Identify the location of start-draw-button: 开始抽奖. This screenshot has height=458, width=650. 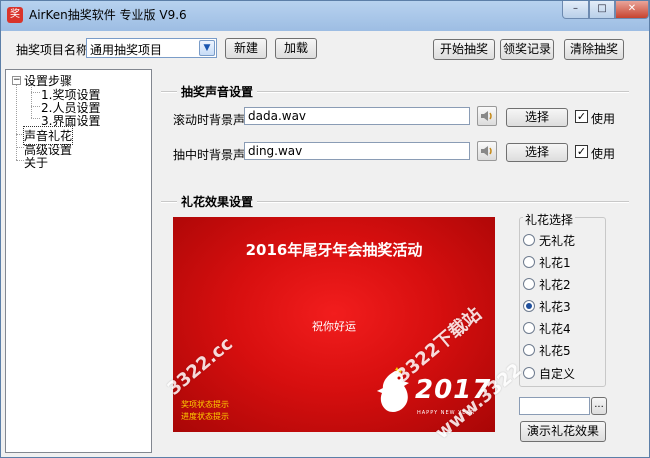
(464, 49).